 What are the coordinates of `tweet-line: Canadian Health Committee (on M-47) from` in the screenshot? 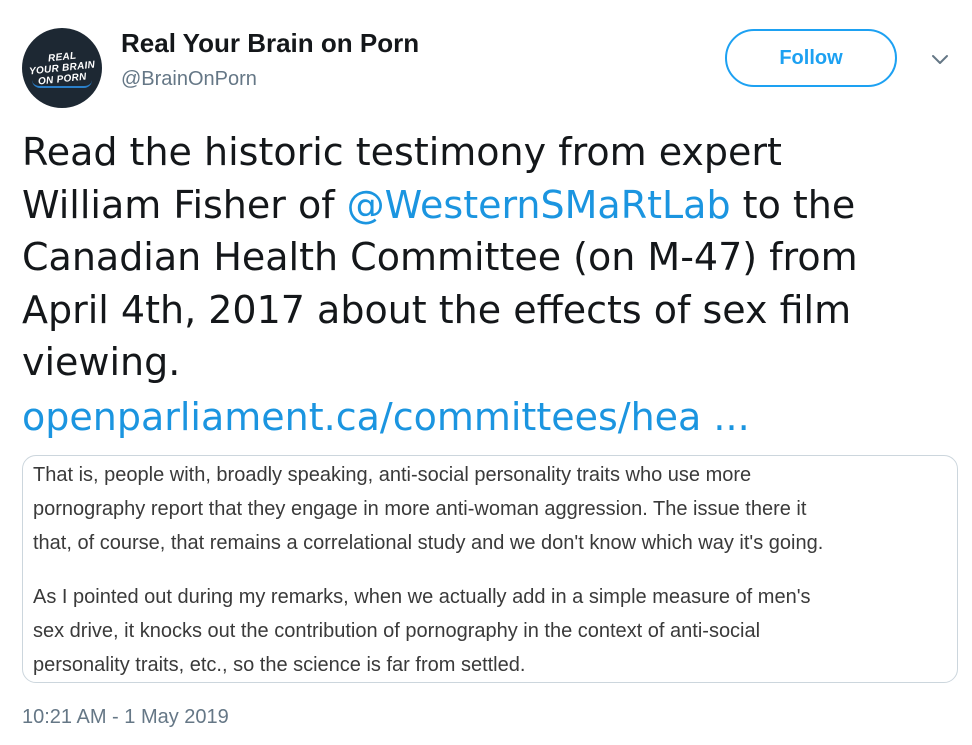 It's located at (440, 257).